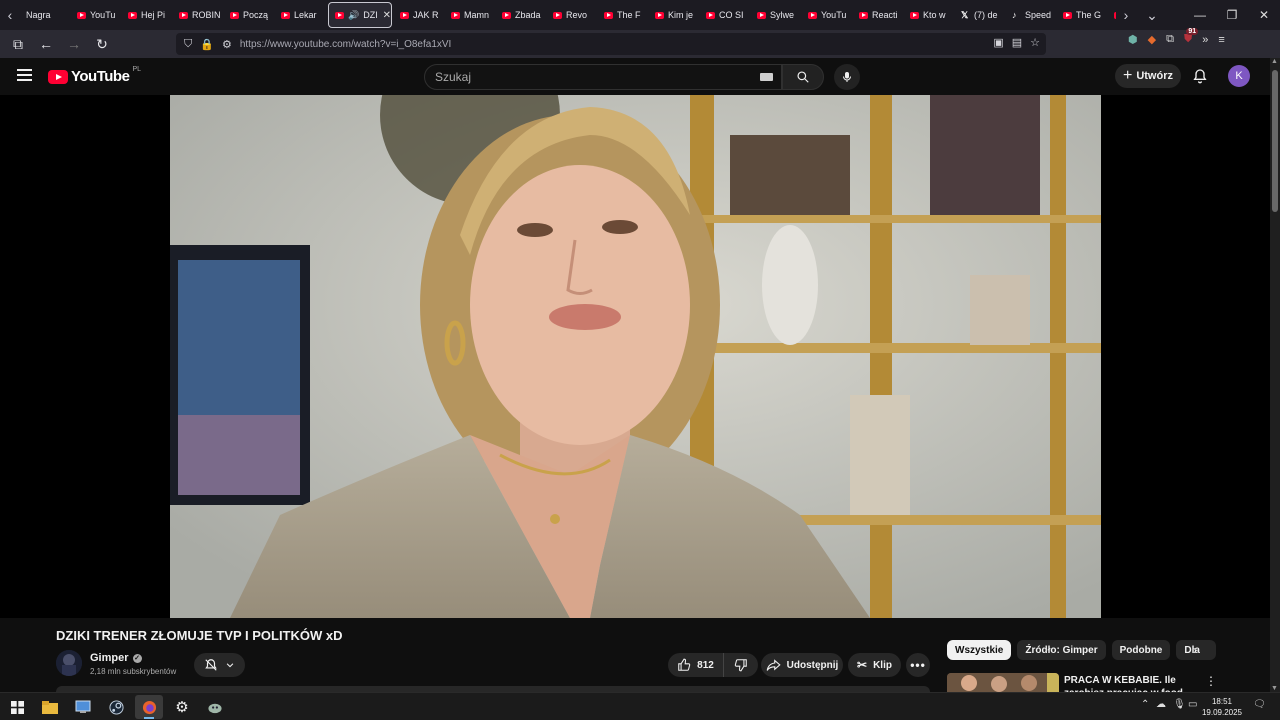  What do you see at coordinates (360, 15) in the screenshot?
I see `browser-tab-active: 🔊 DZI ✕` at bounding box center [360, 15].